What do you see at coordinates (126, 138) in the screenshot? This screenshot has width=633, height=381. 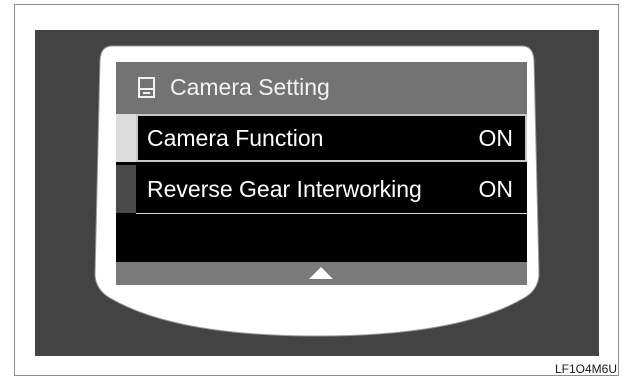 I see `selection-marker` at bounding box center [126, 138].